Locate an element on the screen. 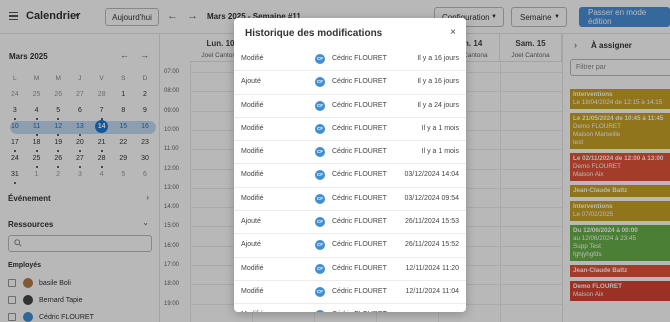 Image resolution: width=670 pixels, height=322 pixels. history-row: Modifié CF Cédric FLOURET 12/11/2024 11:04 is located at coordinates (350, 293).